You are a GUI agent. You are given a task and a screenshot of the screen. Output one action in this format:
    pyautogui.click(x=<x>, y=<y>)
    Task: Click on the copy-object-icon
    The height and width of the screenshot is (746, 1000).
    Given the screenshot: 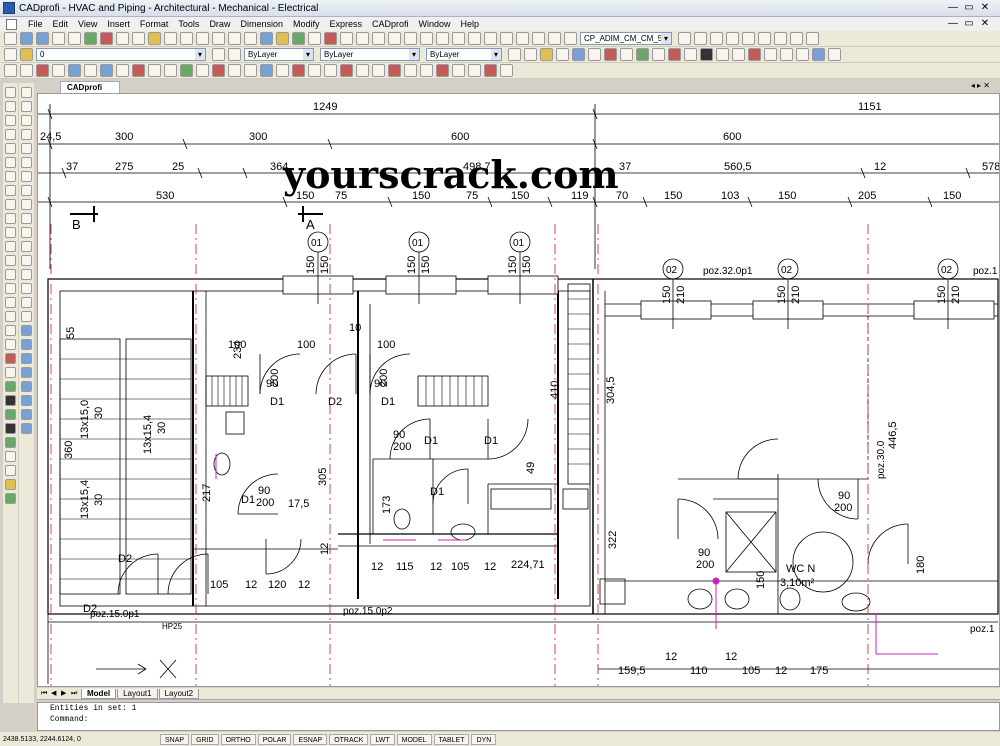 What is the action you would take?
    pyautogui.click(x=26, y=106)
    